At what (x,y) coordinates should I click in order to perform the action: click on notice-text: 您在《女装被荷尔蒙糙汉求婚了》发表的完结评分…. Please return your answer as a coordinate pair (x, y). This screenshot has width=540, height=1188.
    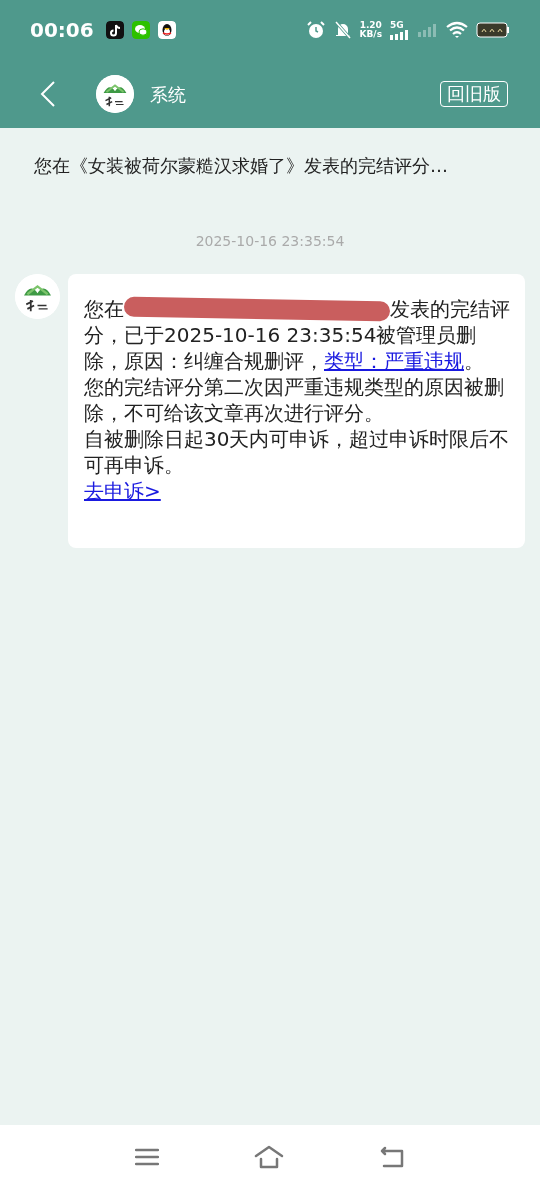
    Looking at the image, I should click on (241, 166).